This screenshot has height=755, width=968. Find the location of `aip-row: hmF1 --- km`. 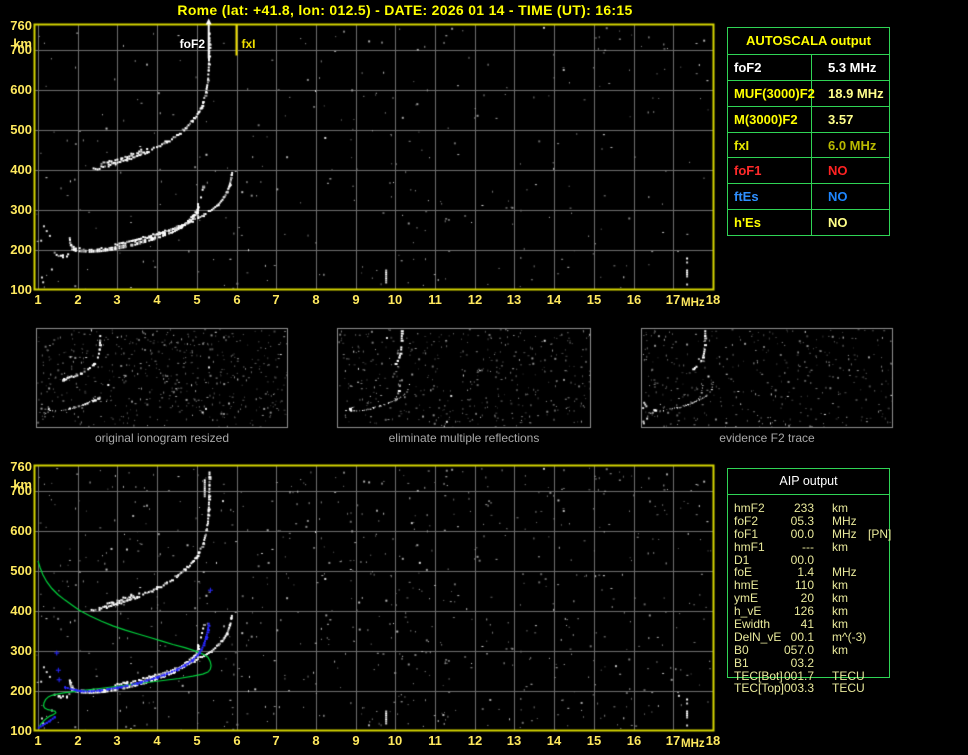

aip-row: hmF1 --- km is located at coordinates (809, 546).